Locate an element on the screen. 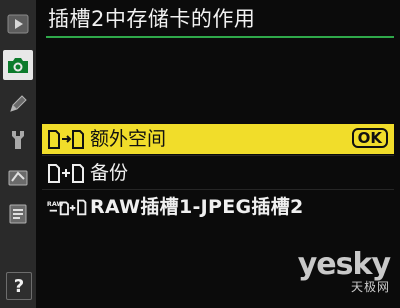 The width and height of the screenshot is (400, 308). option-overflow-label: 额外空间 is located at coordinates (128, 139).